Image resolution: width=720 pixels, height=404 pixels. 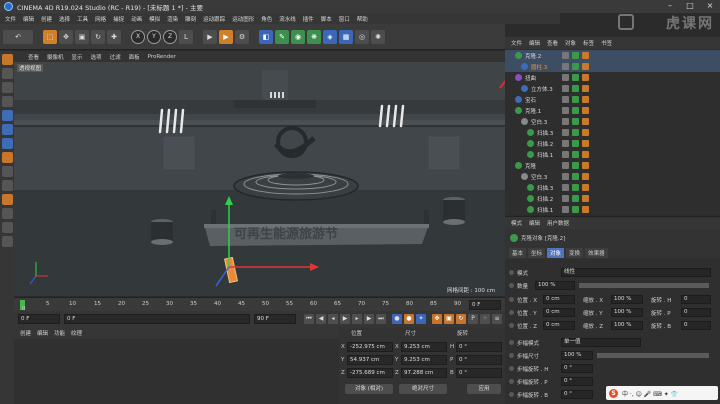 I want to click on scale-x-value: 100 %, so click(x=627, y=299).